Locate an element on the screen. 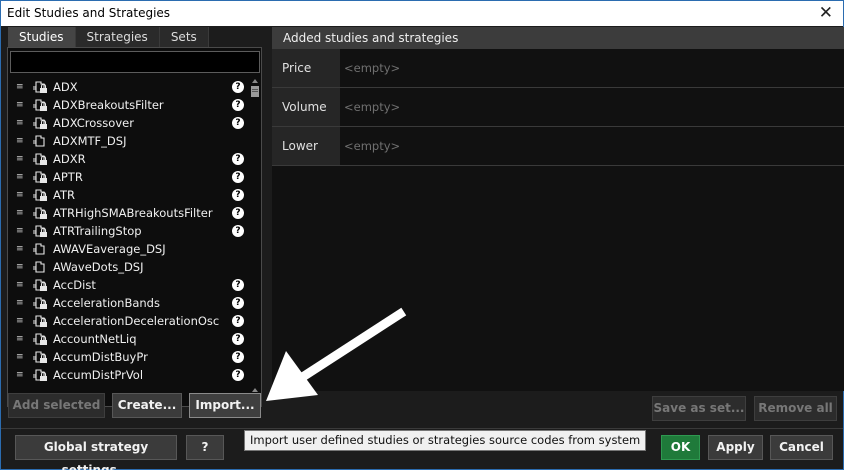 The height and width of the screenshot is (470, 844). list-item: ≡ AccDist? is located at coordinates (128, 285).